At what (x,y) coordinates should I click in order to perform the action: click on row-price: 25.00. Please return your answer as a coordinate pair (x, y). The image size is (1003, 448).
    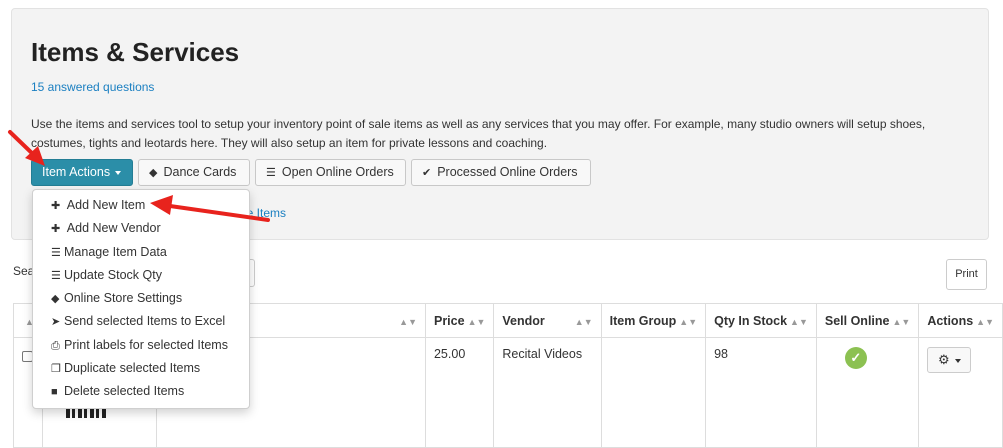
    Looking at the image, I should click on (459, 392).